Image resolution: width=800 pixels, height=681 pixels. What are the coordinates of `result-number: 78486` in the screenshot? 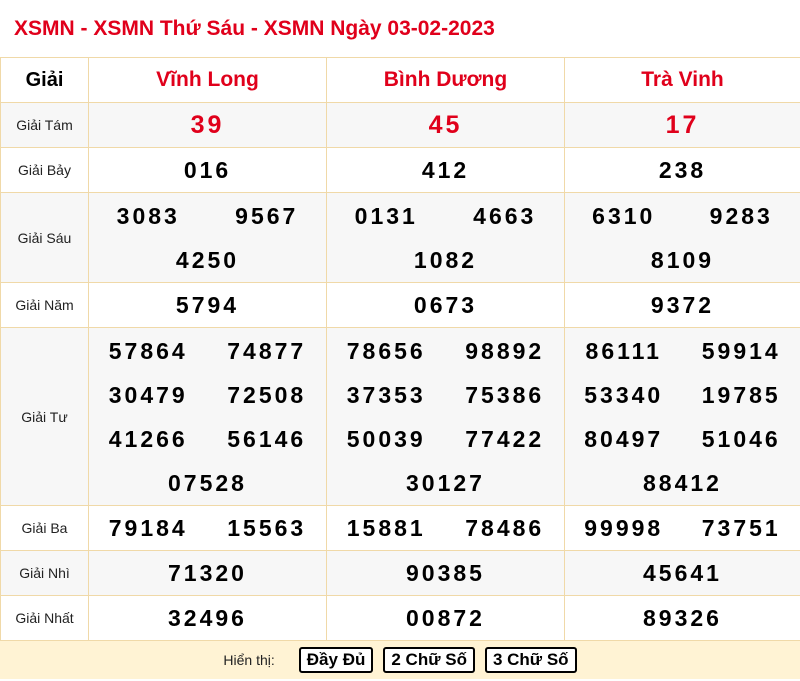 It's located at (505, 528).